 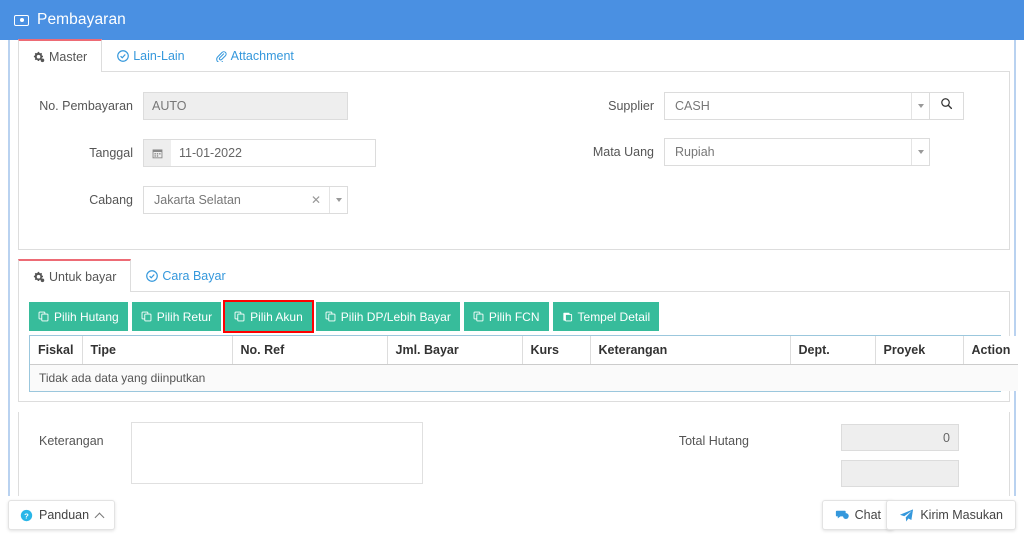 What do you see at coordinates (71, 441) in the screenshot?
I see `keterangan-label: Keterangan` at bounding box center [71, 441].